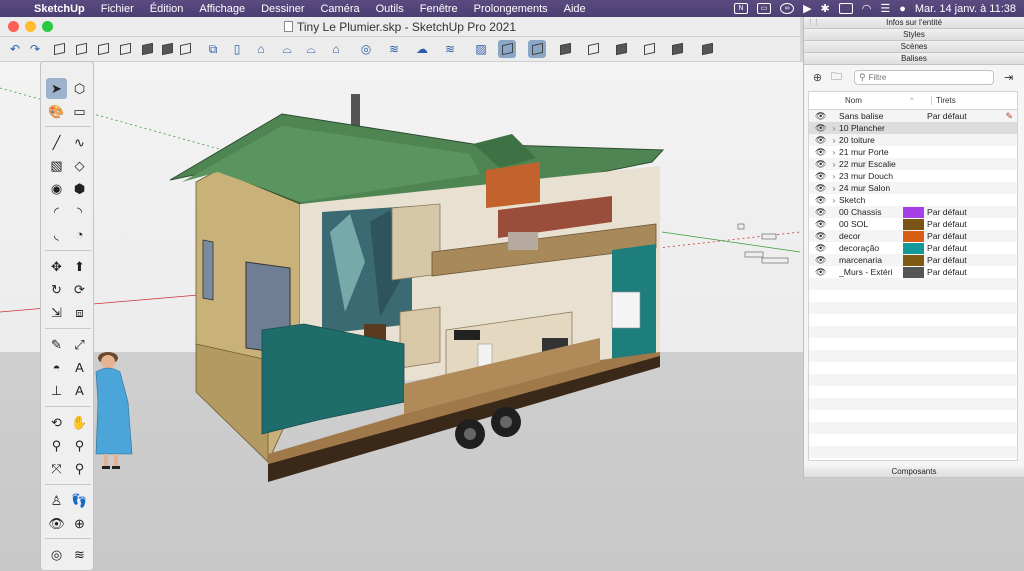 This screenshot has width=1024, height=571. I want to click on zoom-window-icon: ⚲, so click(79, 445).